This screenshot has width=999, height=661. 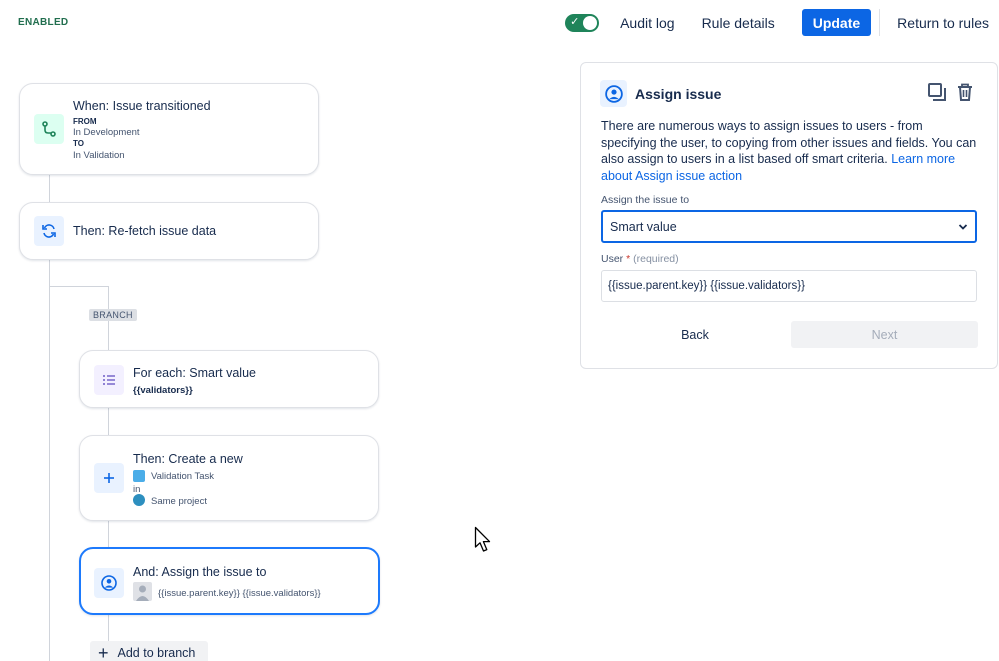 What do you see at coordinates (789, 226) in the screenshot?
I see `assign-to-select: Smart value` at bounding box center [789, 226].